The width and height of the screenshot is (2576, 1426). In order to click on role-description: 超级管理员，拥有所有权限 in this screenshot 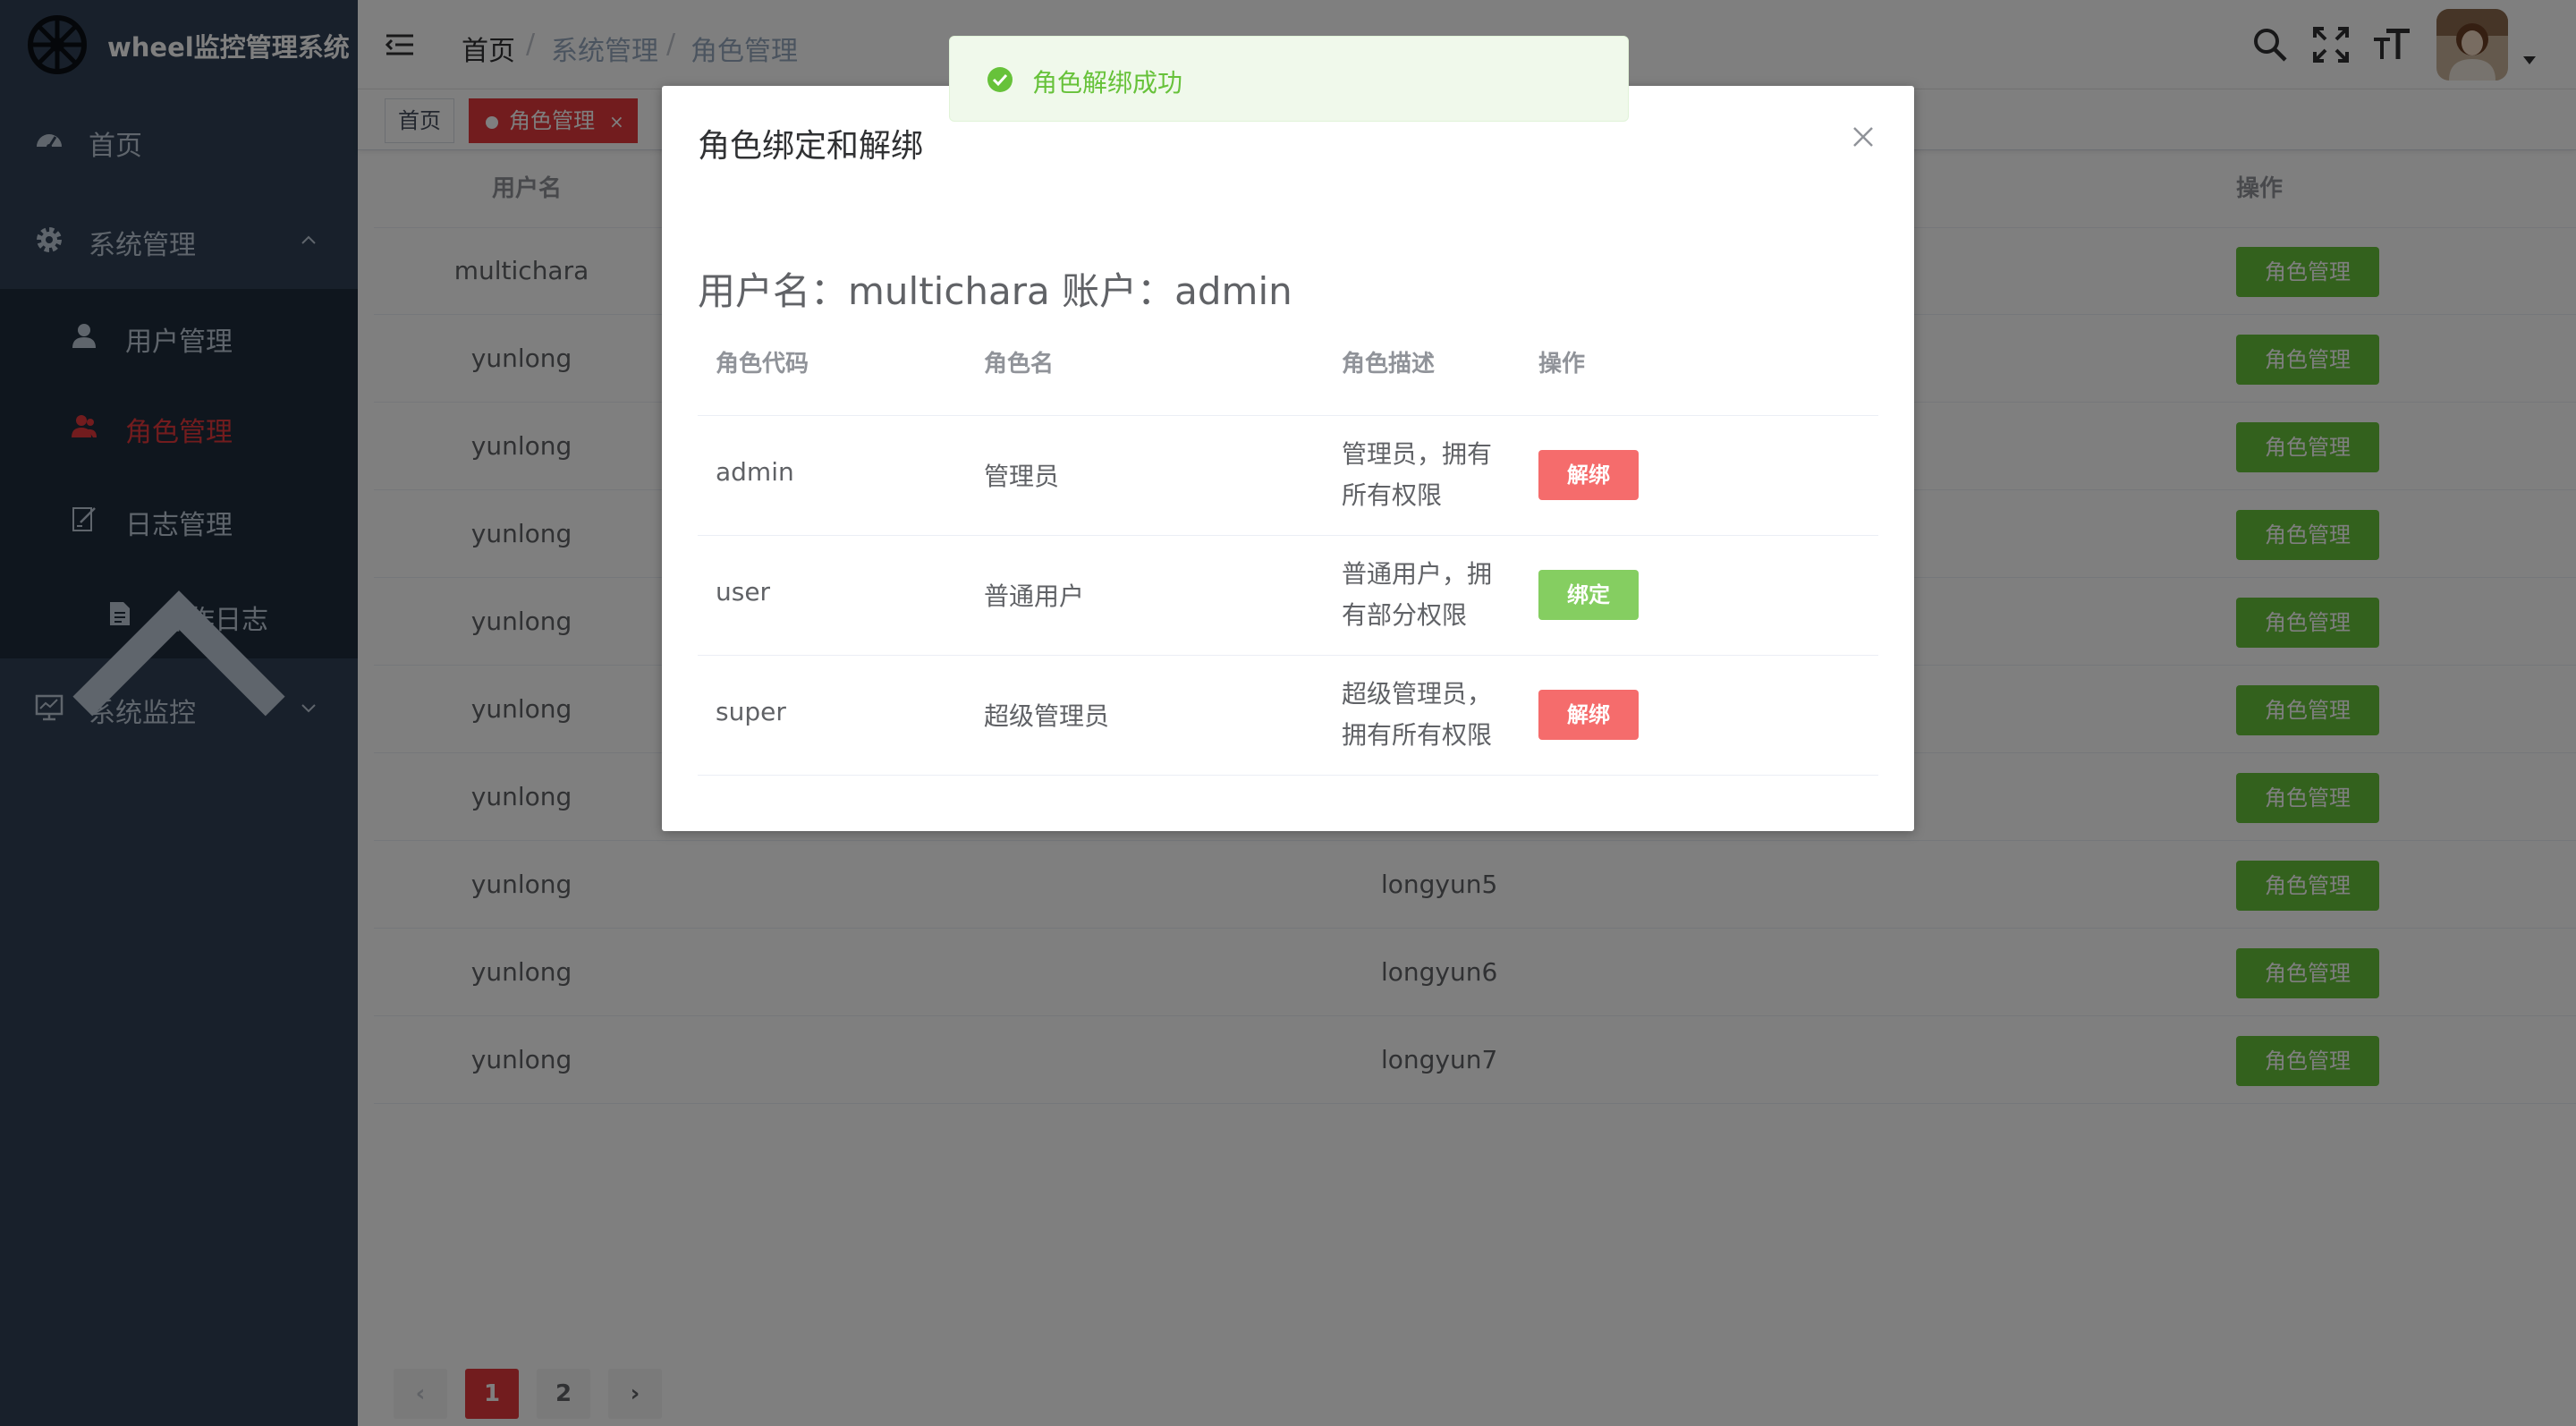, I will do `click(1417, 715)`.